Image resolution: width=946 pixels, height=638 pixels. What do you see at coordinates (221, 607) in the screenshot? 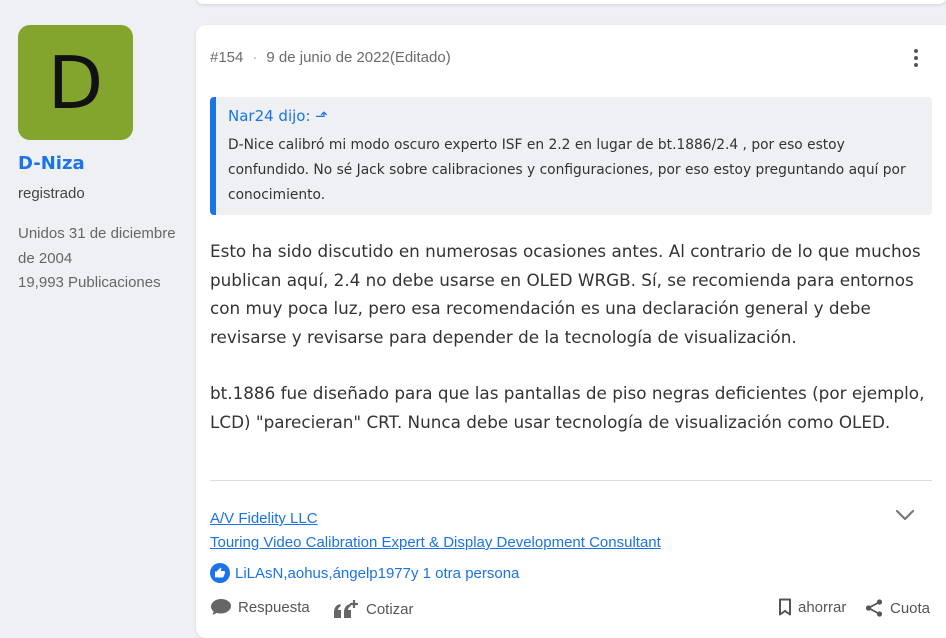
I see `speech-bubble-icon` at bounding box center [221, 607].